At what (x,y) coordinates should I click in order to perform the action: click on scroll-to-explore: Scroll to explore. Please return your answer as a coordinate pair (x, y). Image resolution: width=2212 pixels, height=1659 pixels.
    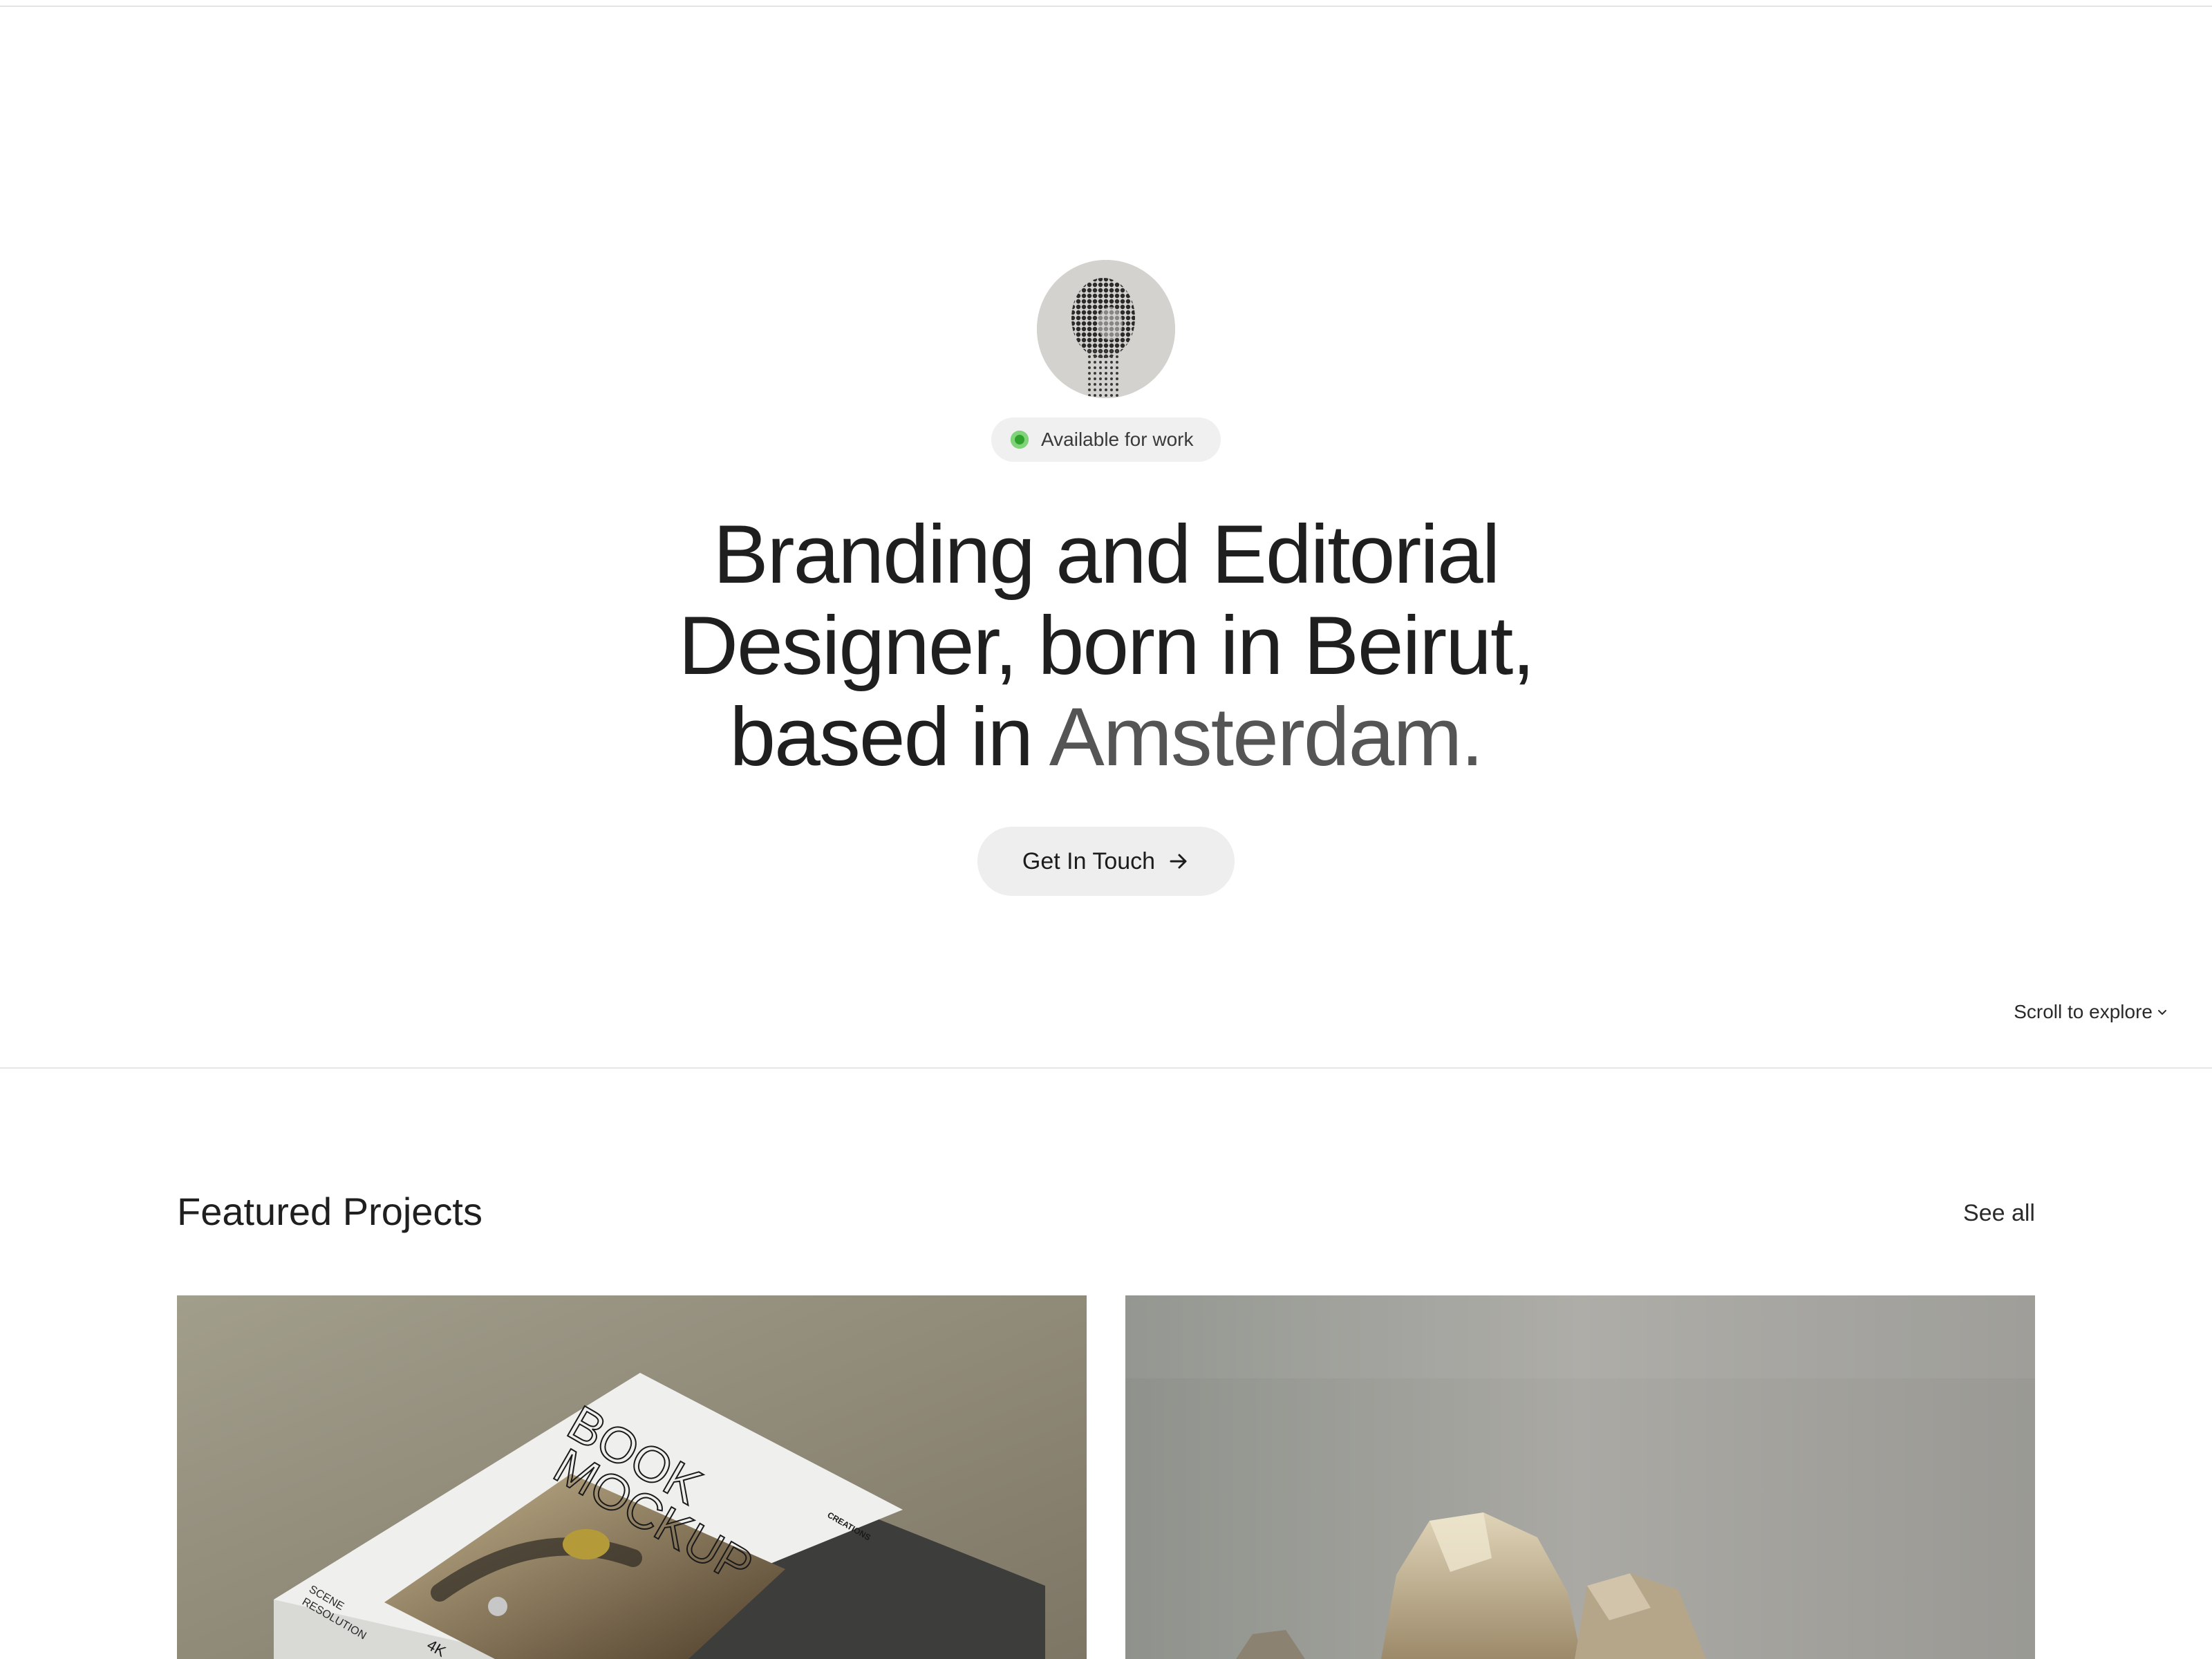
    Looking at the image, I should click on (2091, 1012).